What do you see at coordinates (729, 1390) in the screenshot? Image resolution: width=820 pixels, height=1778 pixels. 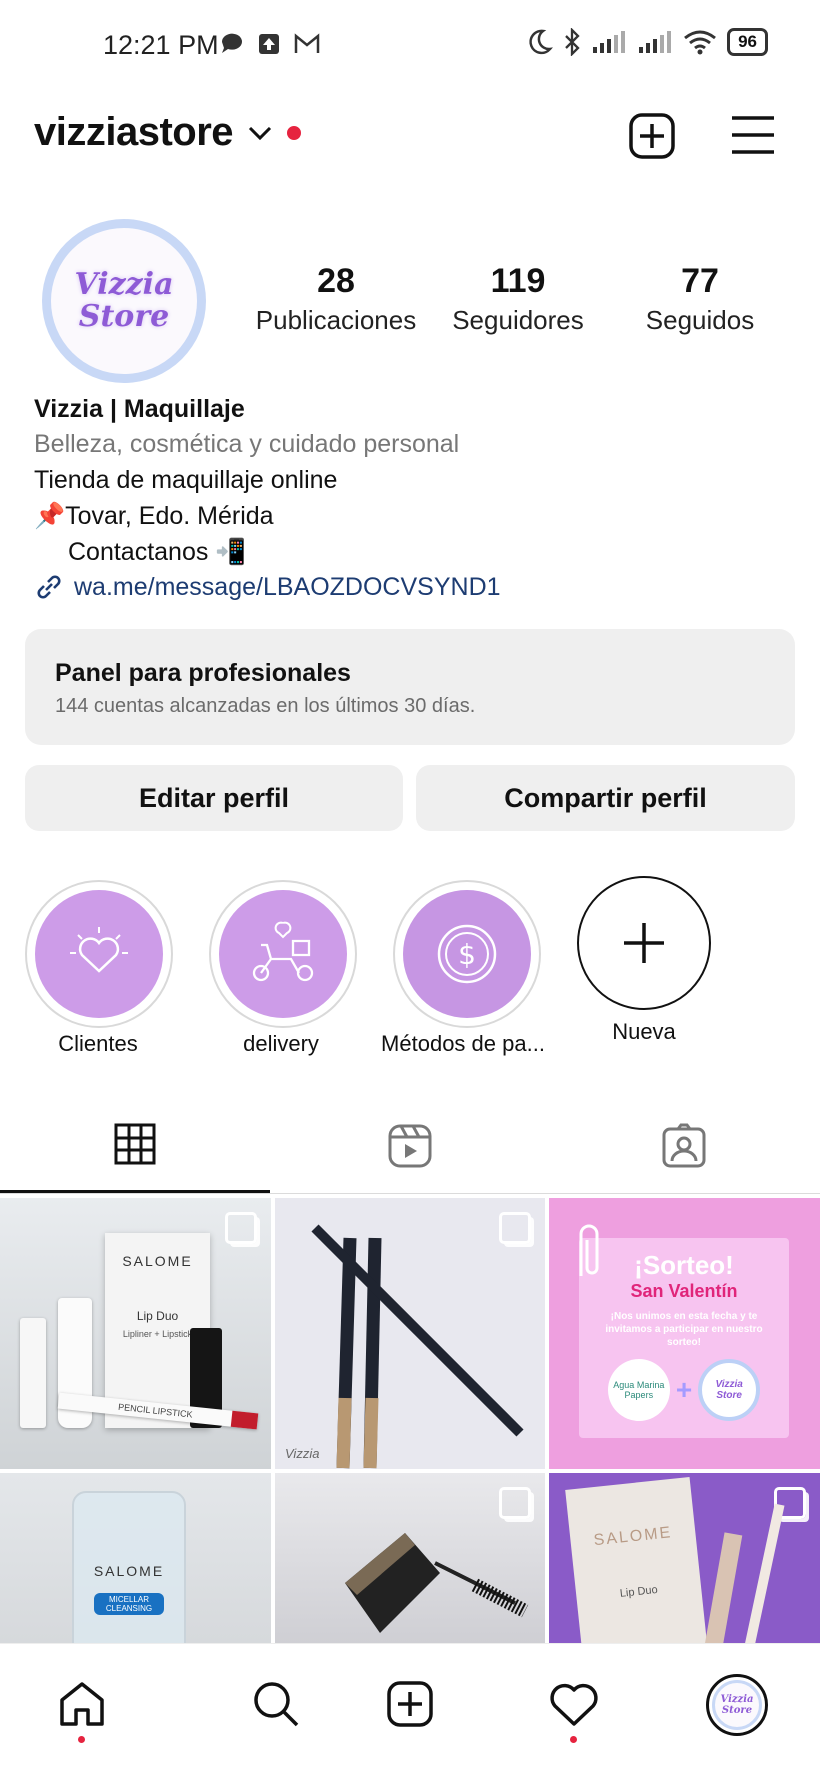 I see `store-logo: Vizzia Store` at bounding box center [729, 1390].